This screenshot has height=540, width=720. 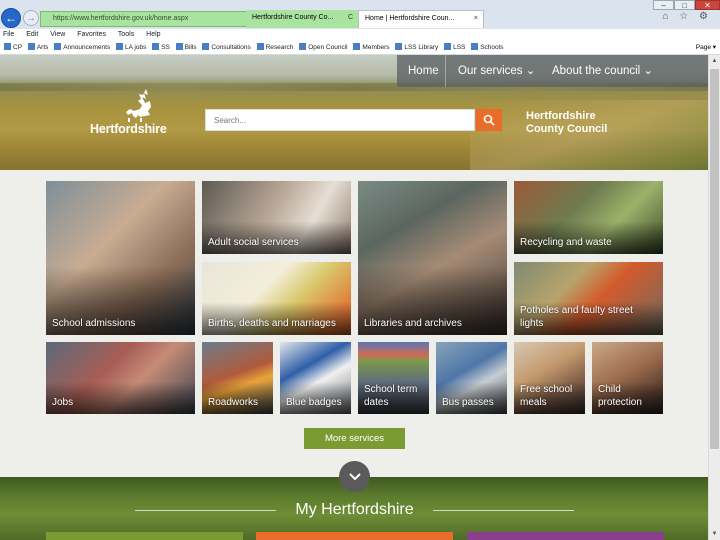 I want to click on page-menu: Page ▾, so click(x=706, y=47).